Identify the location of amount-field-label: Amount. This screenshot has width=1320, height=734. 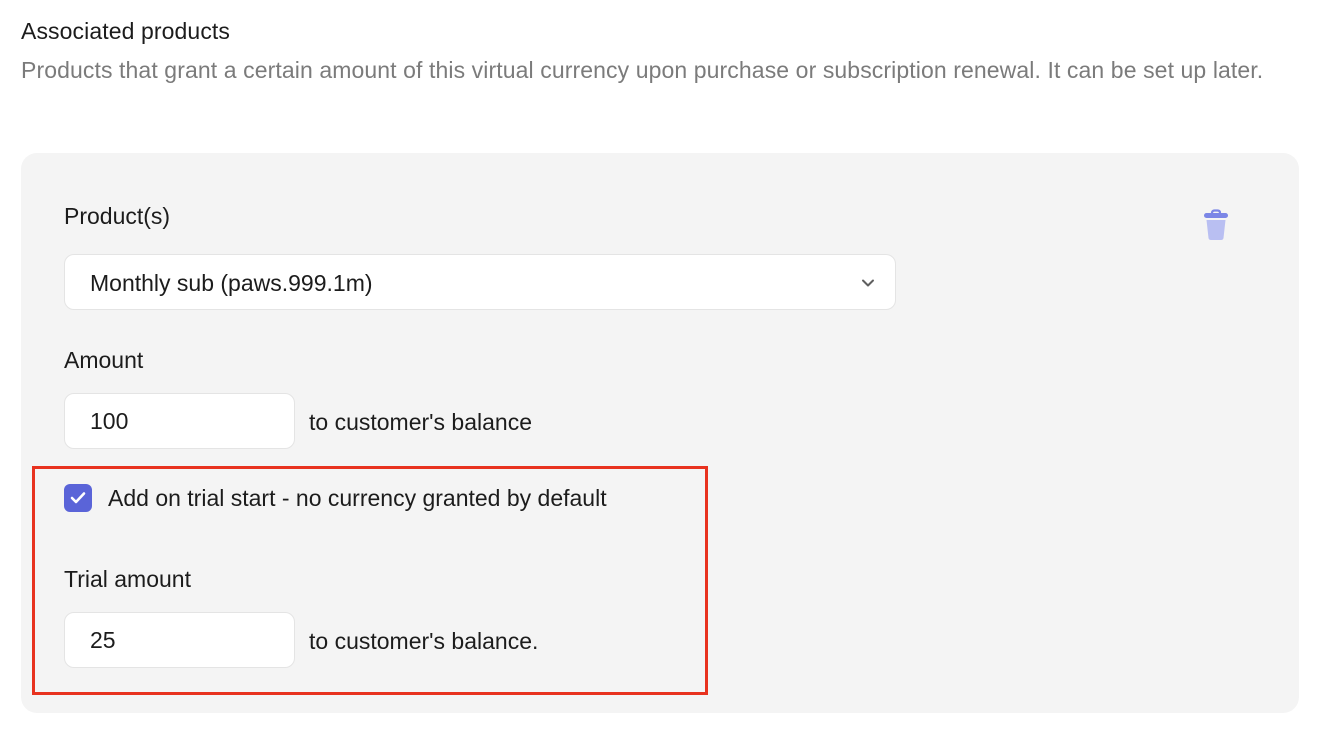
(104, 360).